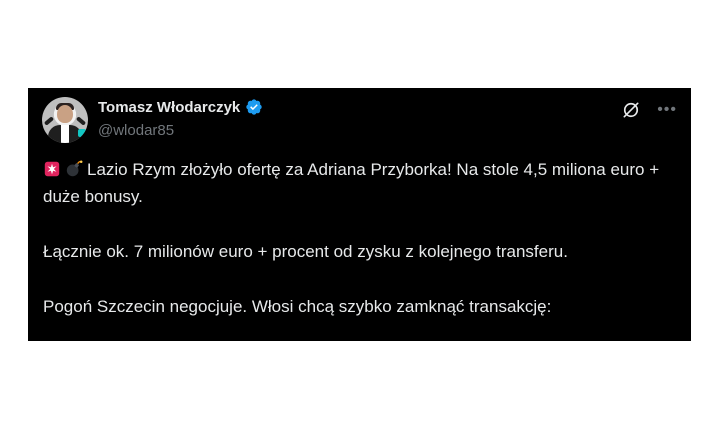 The height and width of the screenshot is (429, 718). Describe the element at coordinates (136, 130) in the screenshot. I see `author-handle: @wlodar85` at that location.